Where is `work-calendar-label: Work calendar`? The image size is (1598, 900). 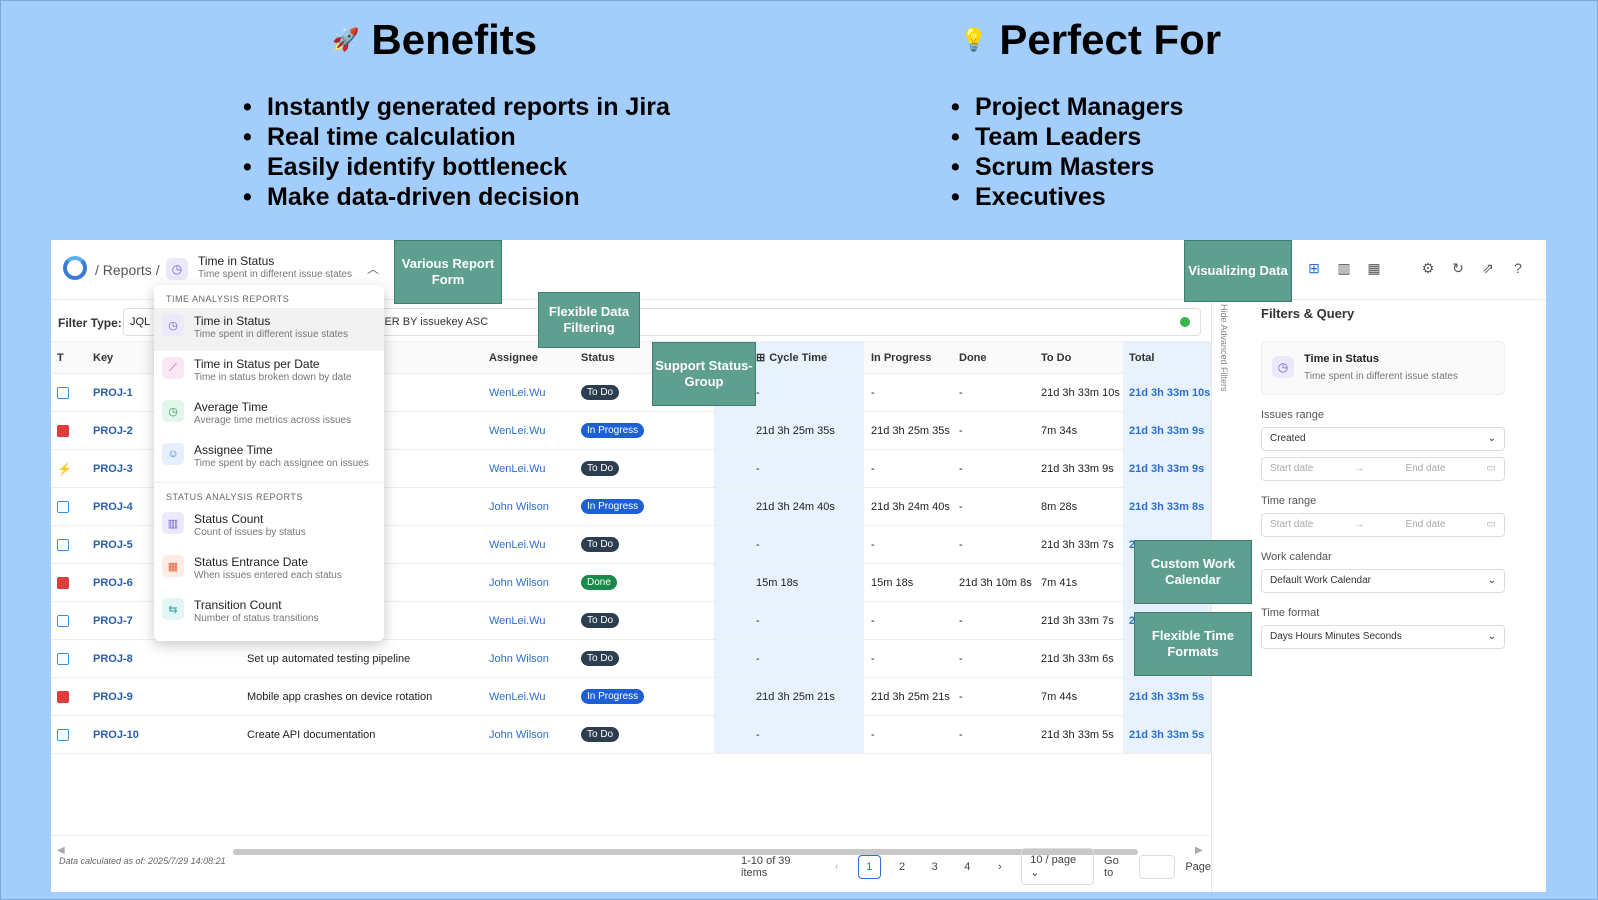 work-calendar-label: Work calendar is located at coordinates (1296, 557).